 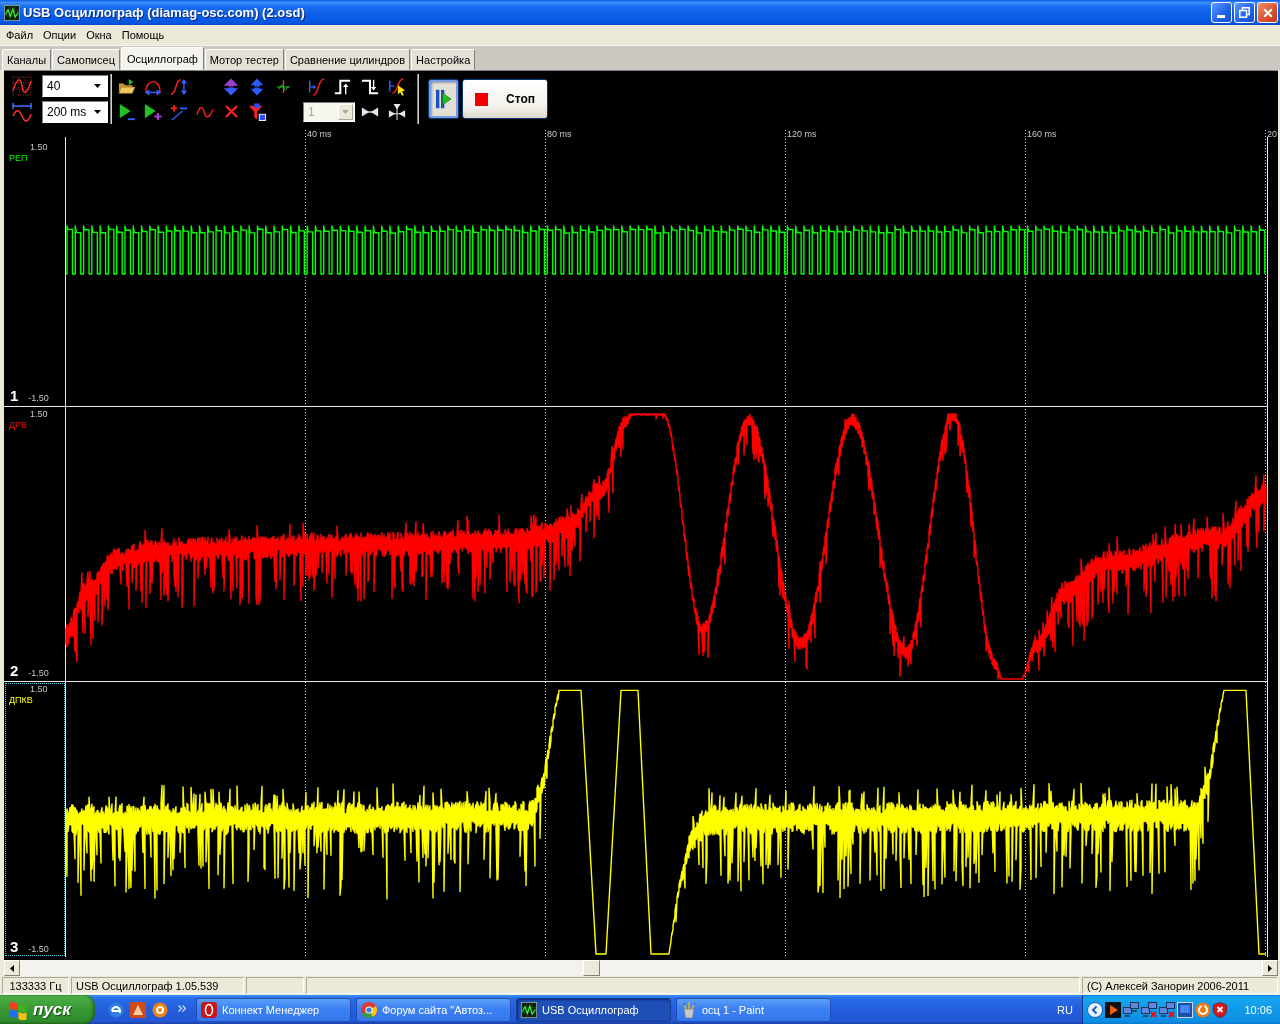 What do you see at coordinates (86, 59) in the screenshot?
I see `tab: Самописец` at bounding box center [86, 59].